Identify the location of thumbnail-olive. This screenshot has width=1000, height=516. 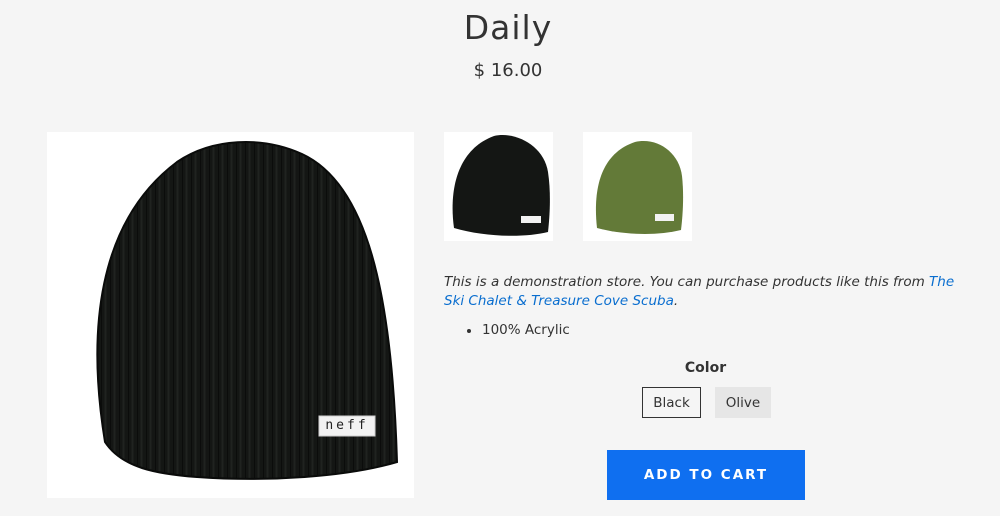
(637, 186).